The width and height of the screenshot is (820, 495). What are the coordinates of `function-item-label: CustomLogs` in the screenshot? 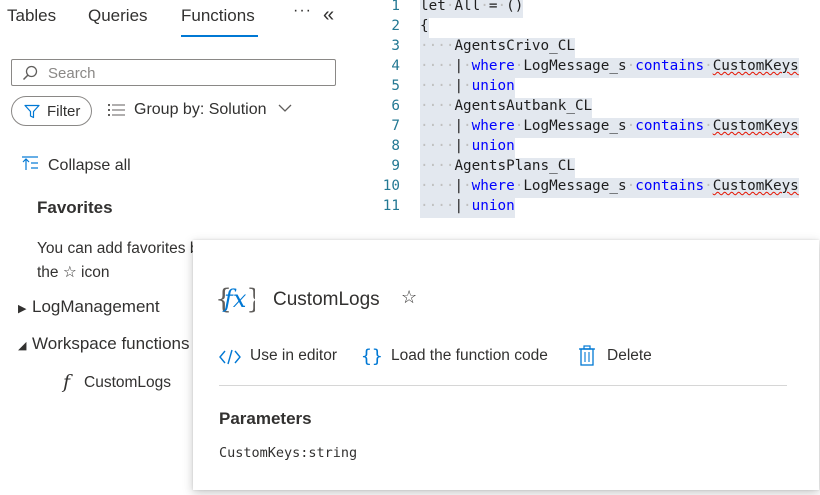 It's located at (128, 382).